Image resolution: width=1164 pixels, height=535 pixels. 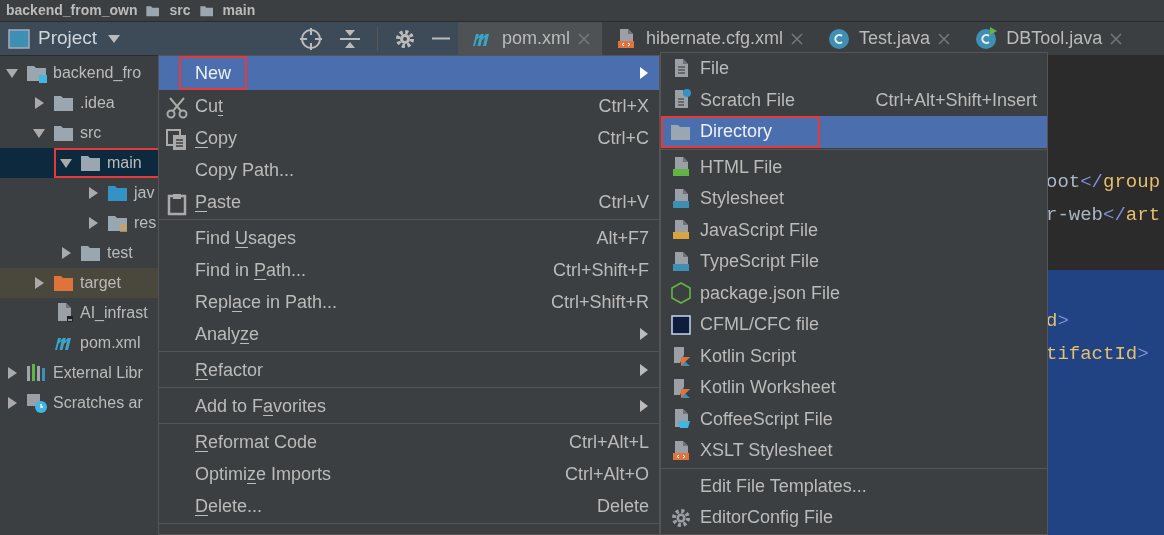 I want to click on menu-item: Replace in Path... Ctrl+Shift+R, so click(x=409, y=302).